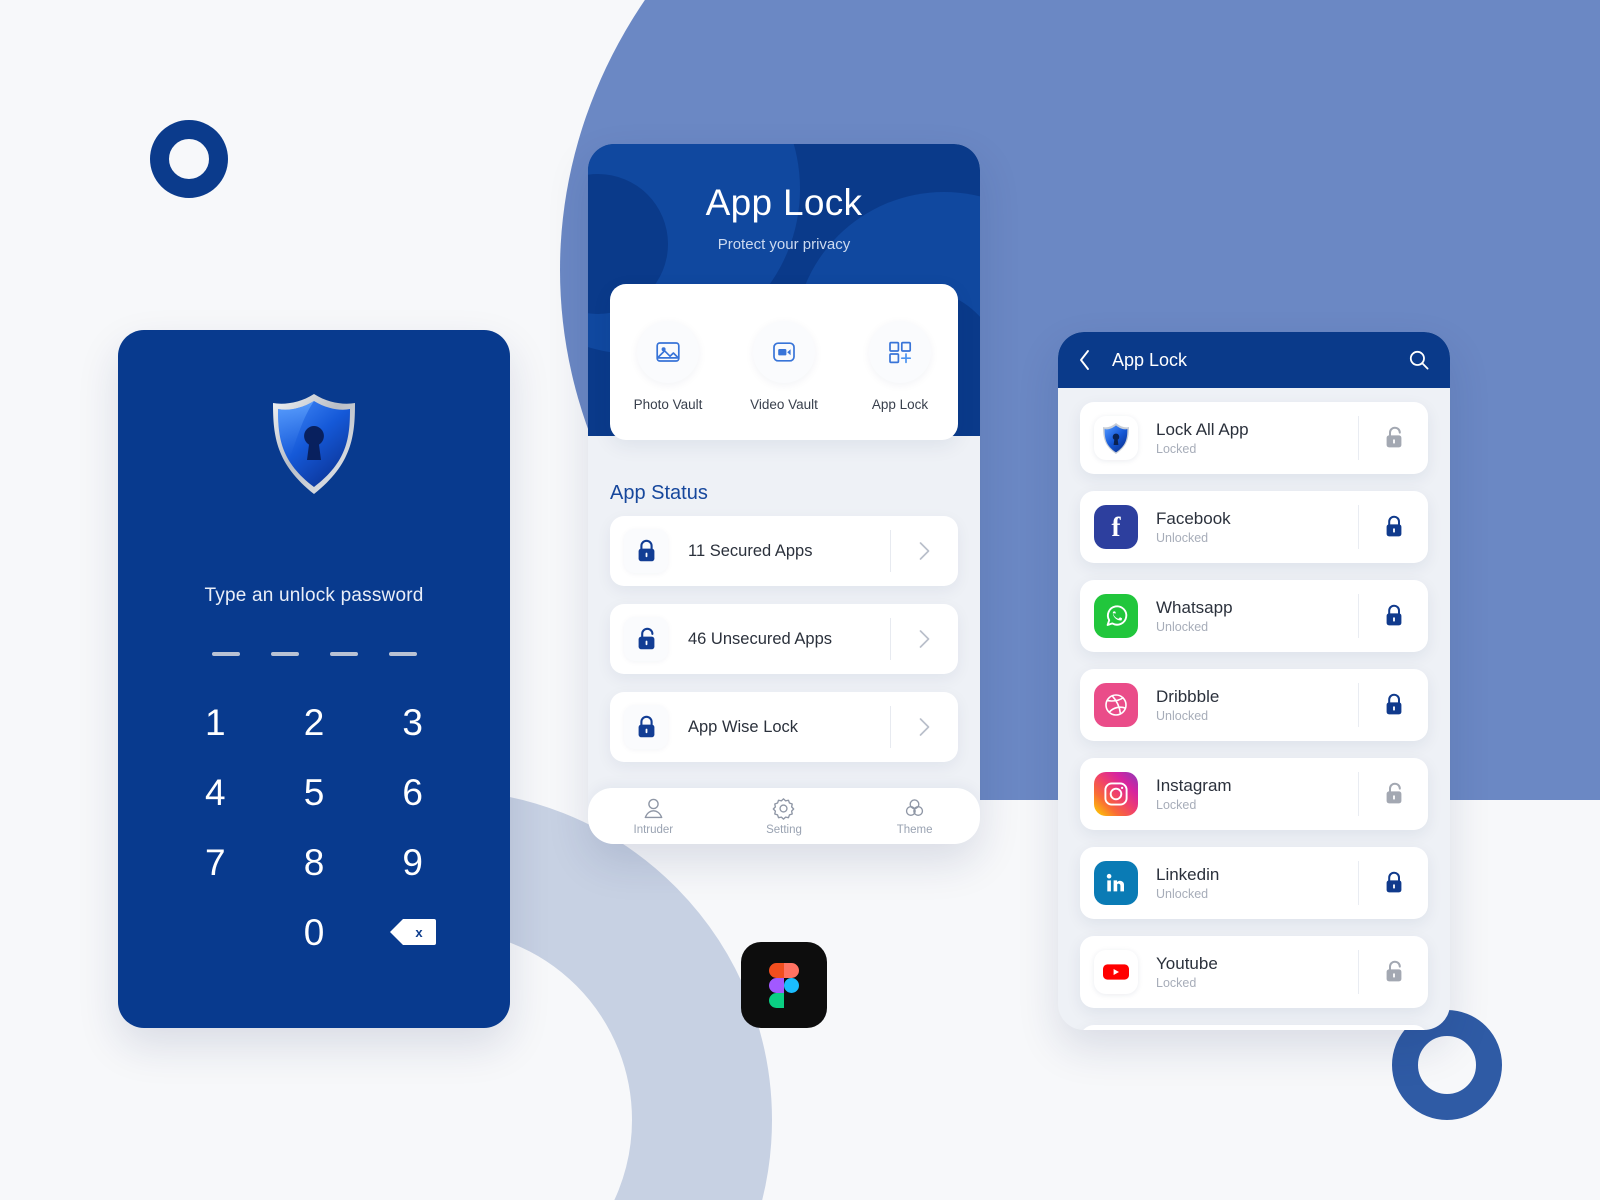  Describe the element at coordinates (412, 862) in the screenshot. I see `key-9: 9` at that location.